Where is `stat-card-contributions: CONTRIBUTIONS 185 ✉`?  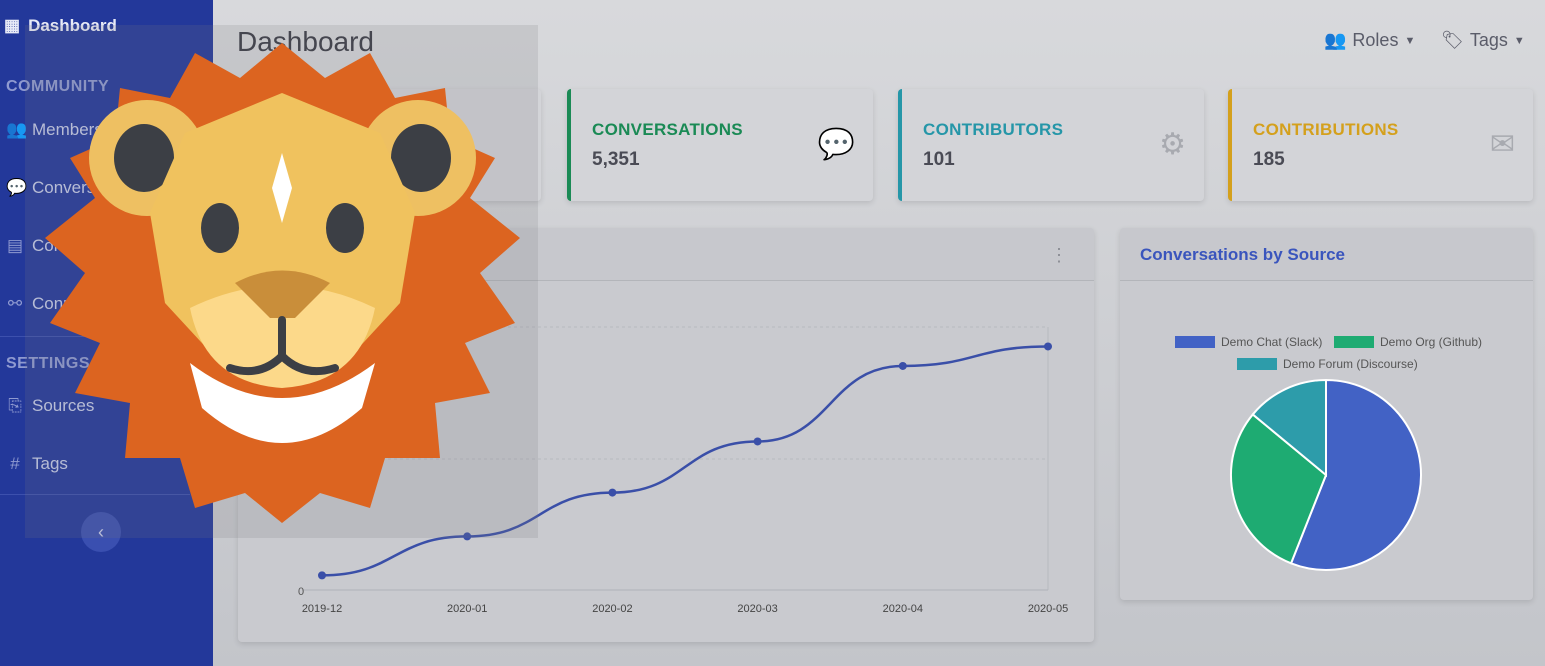 stat-card-contributions: CONTRIBUTIONS 185 ✉ is located at coordinates (1380, 145).